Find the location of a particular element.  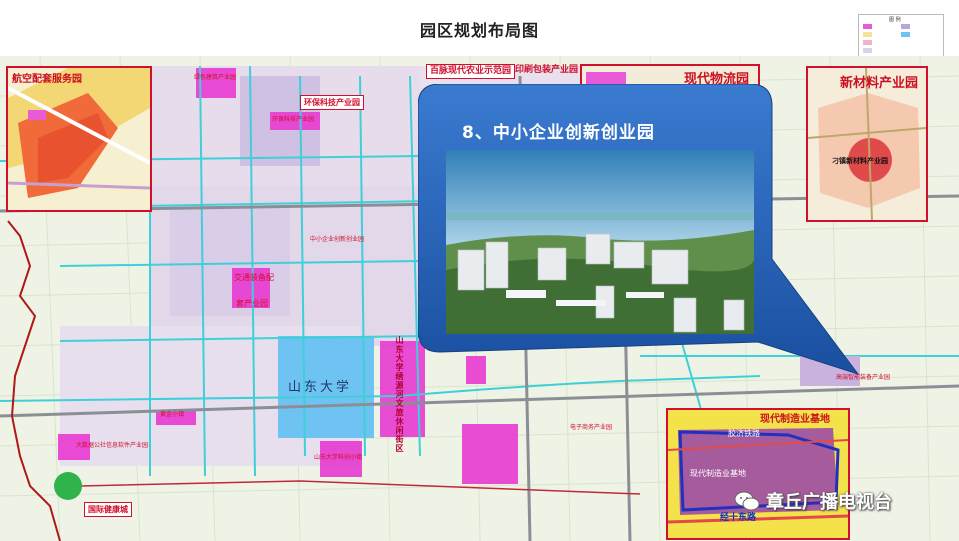

sdu-town-label: 山东大学科创小镇 is located at coordinates (338, 457).